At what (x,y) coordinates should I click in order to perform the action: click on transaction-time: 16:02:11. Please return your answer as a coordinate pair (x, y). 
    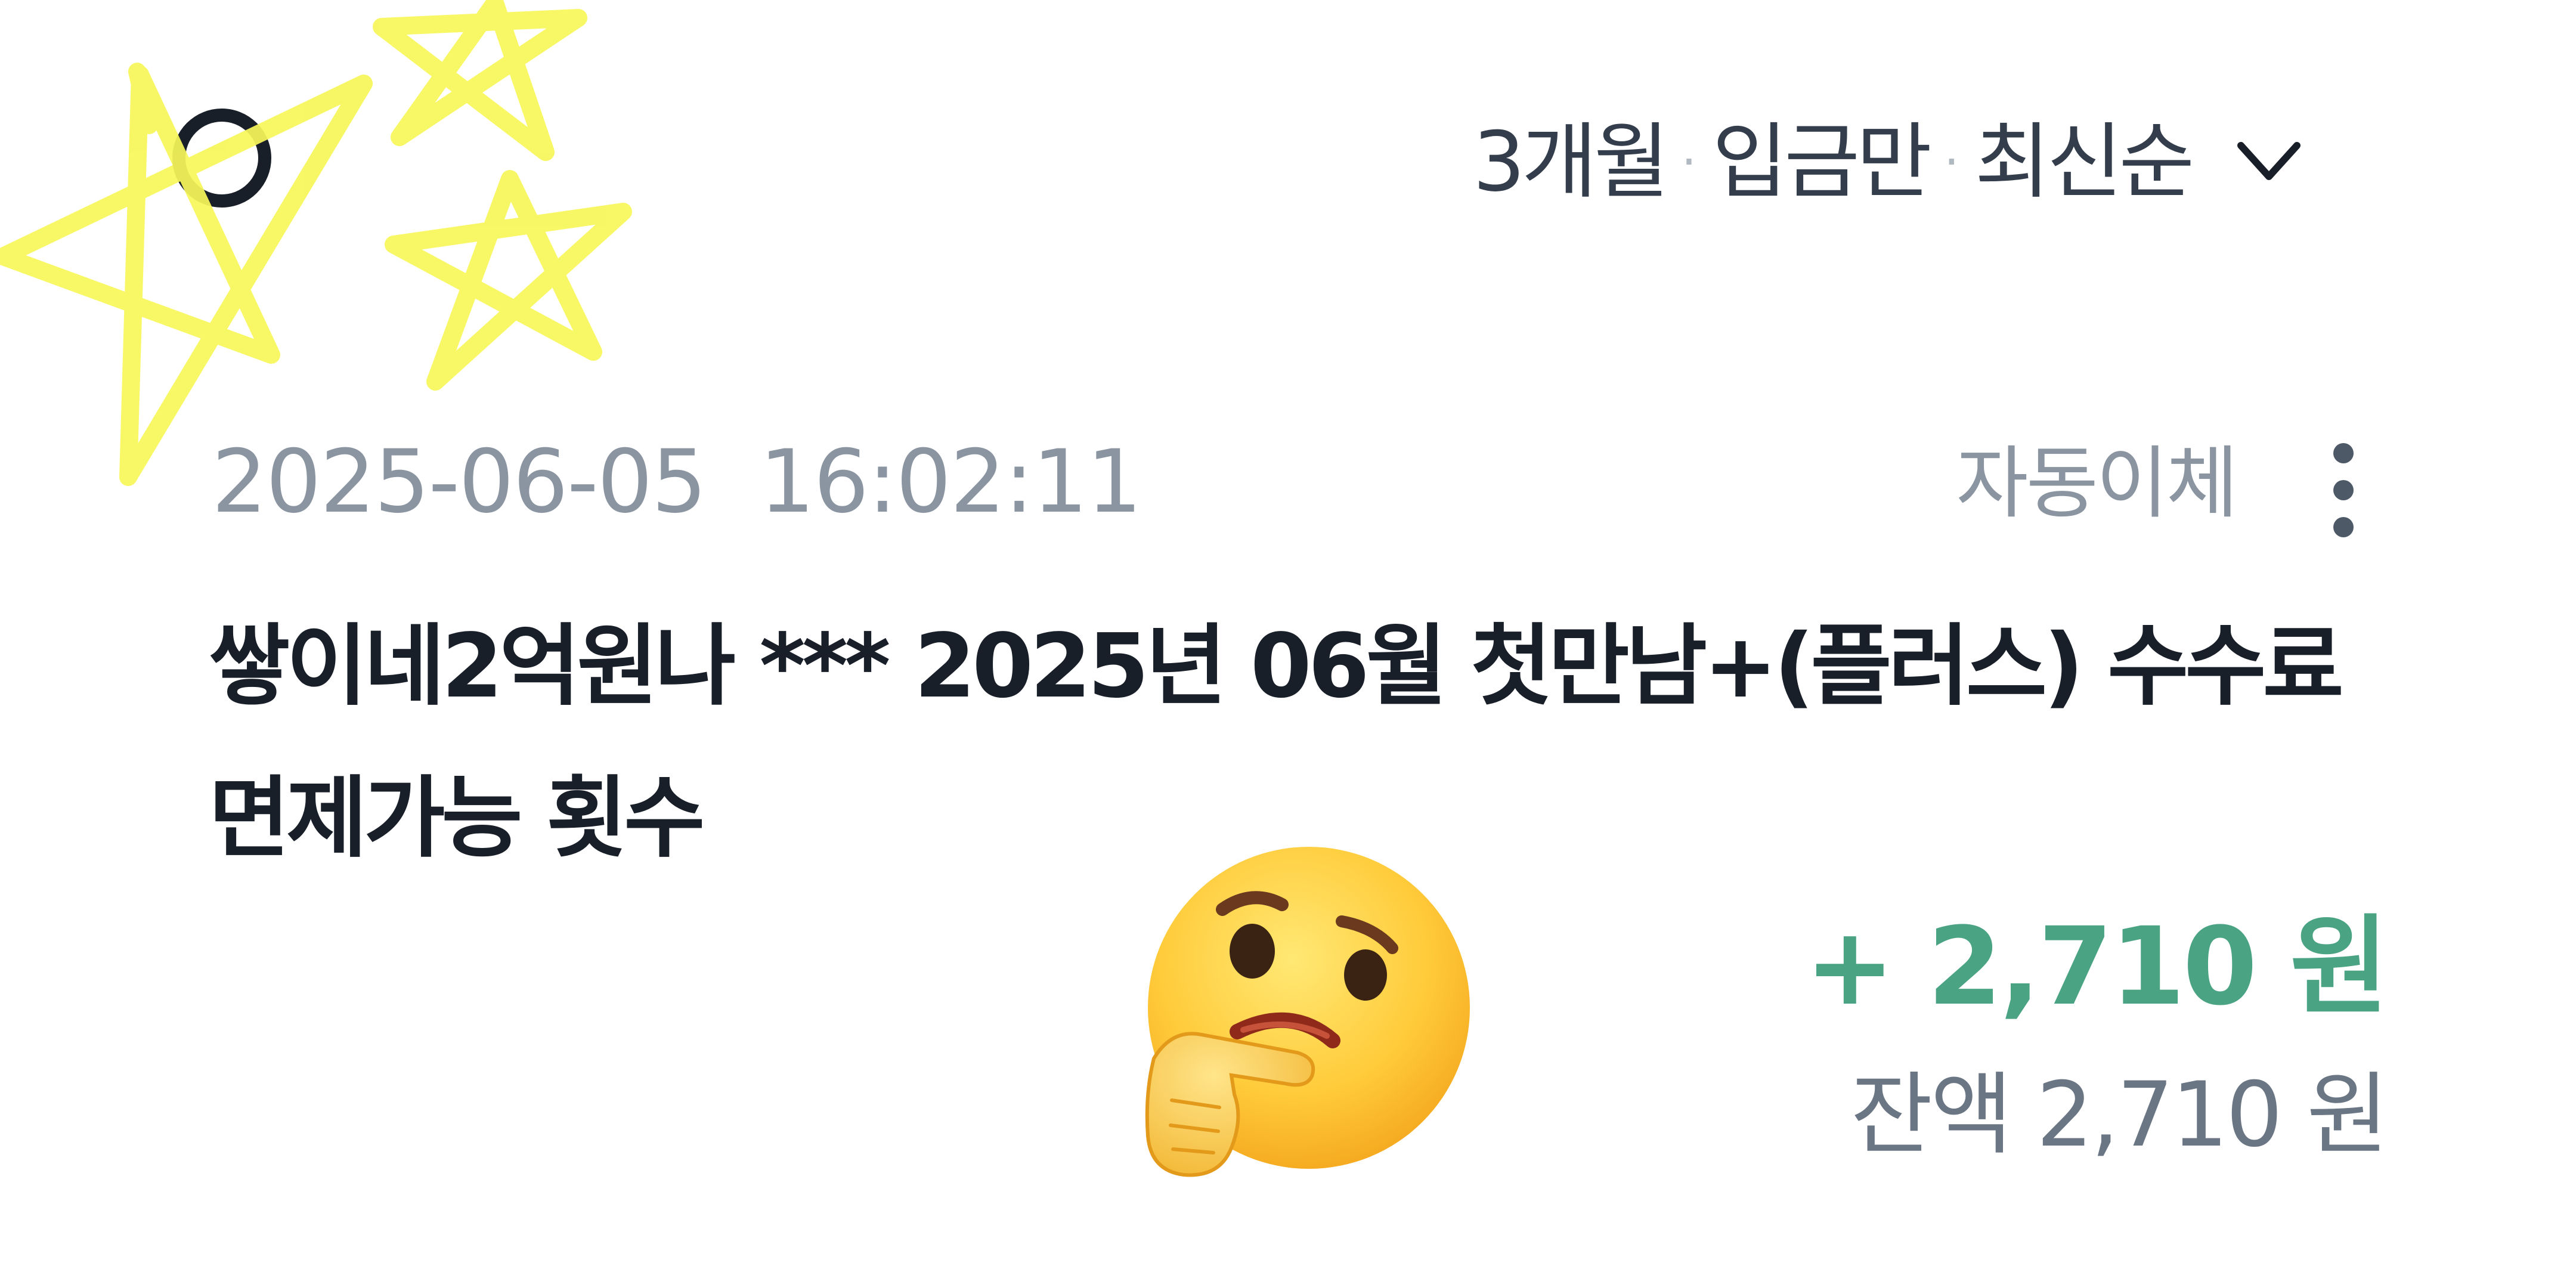
    Looking at the image, I should click on (950, 482).